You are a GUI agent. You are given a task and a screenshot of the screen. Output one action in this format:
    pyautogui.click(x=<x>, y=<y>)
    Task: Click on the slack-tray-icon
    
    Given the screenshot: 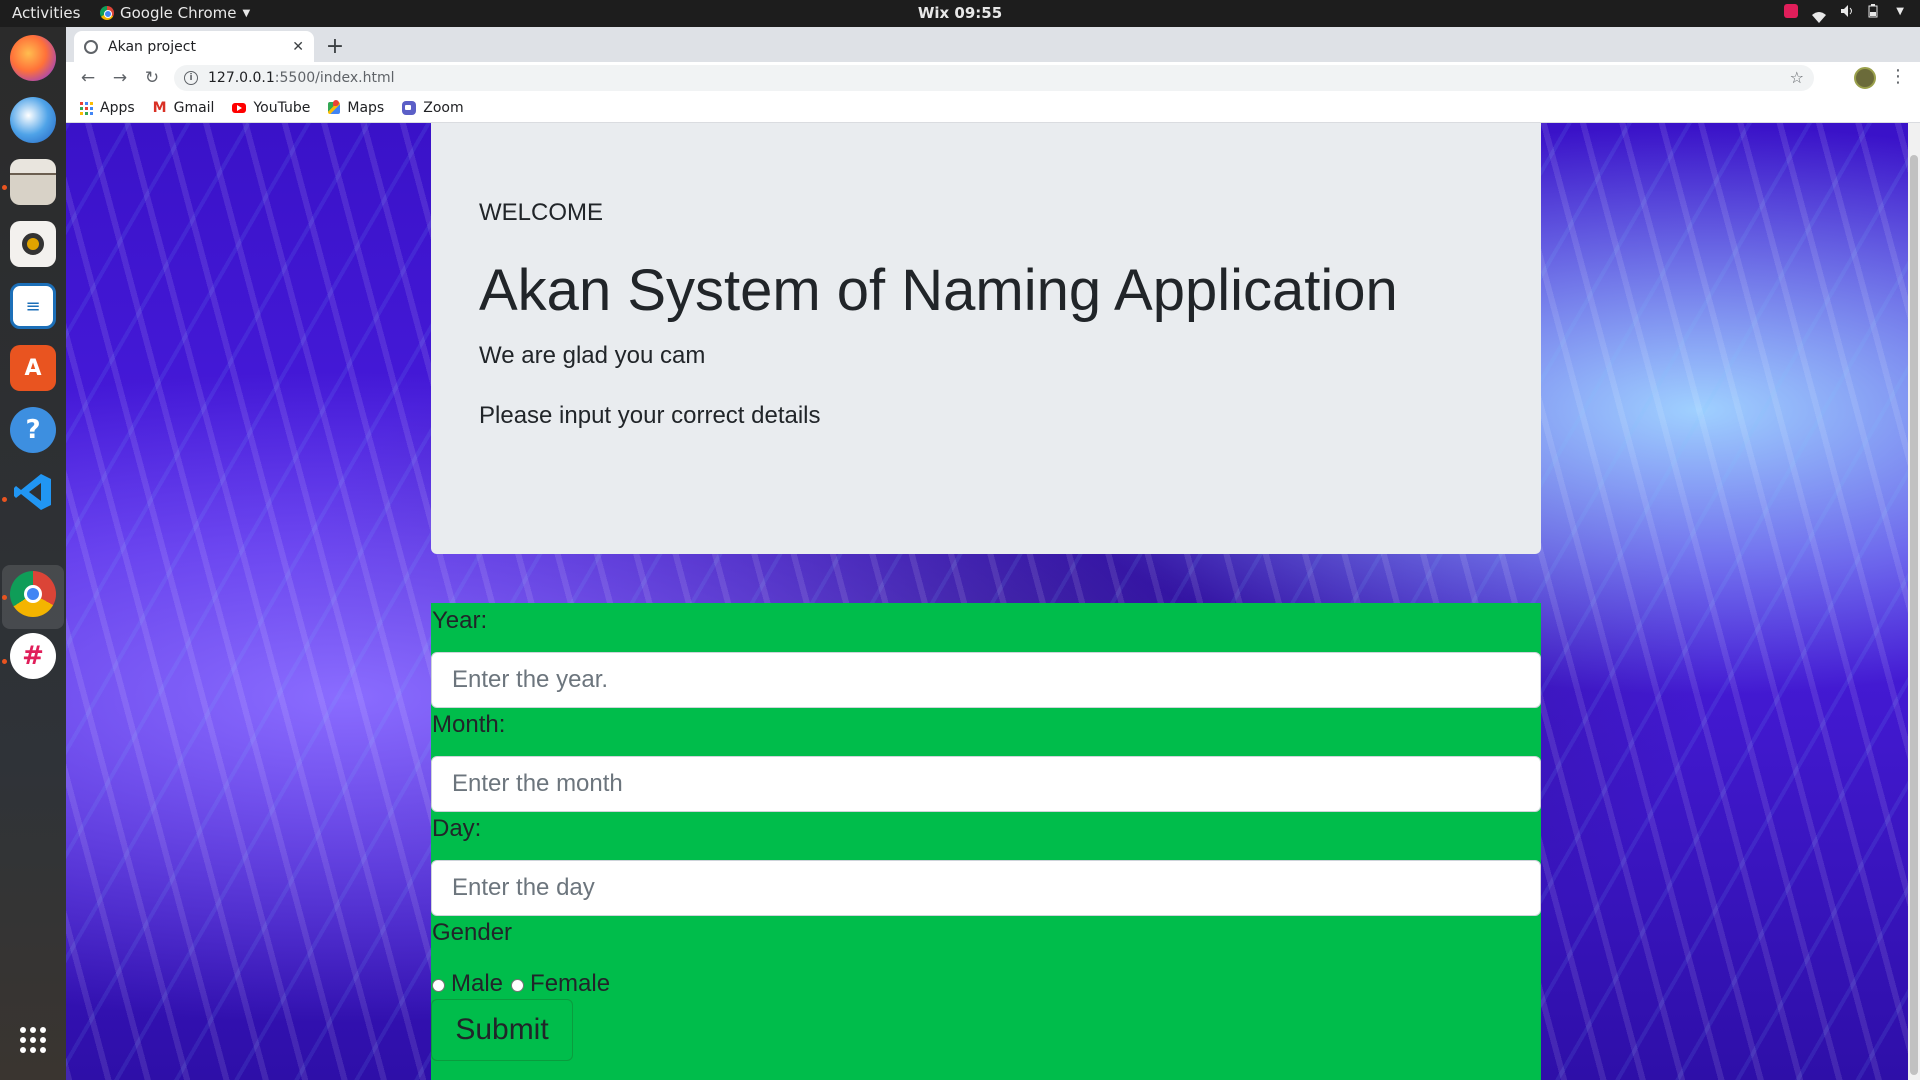 What is the action you would take?
    pyautogui.click(x=1791, y=11)
    